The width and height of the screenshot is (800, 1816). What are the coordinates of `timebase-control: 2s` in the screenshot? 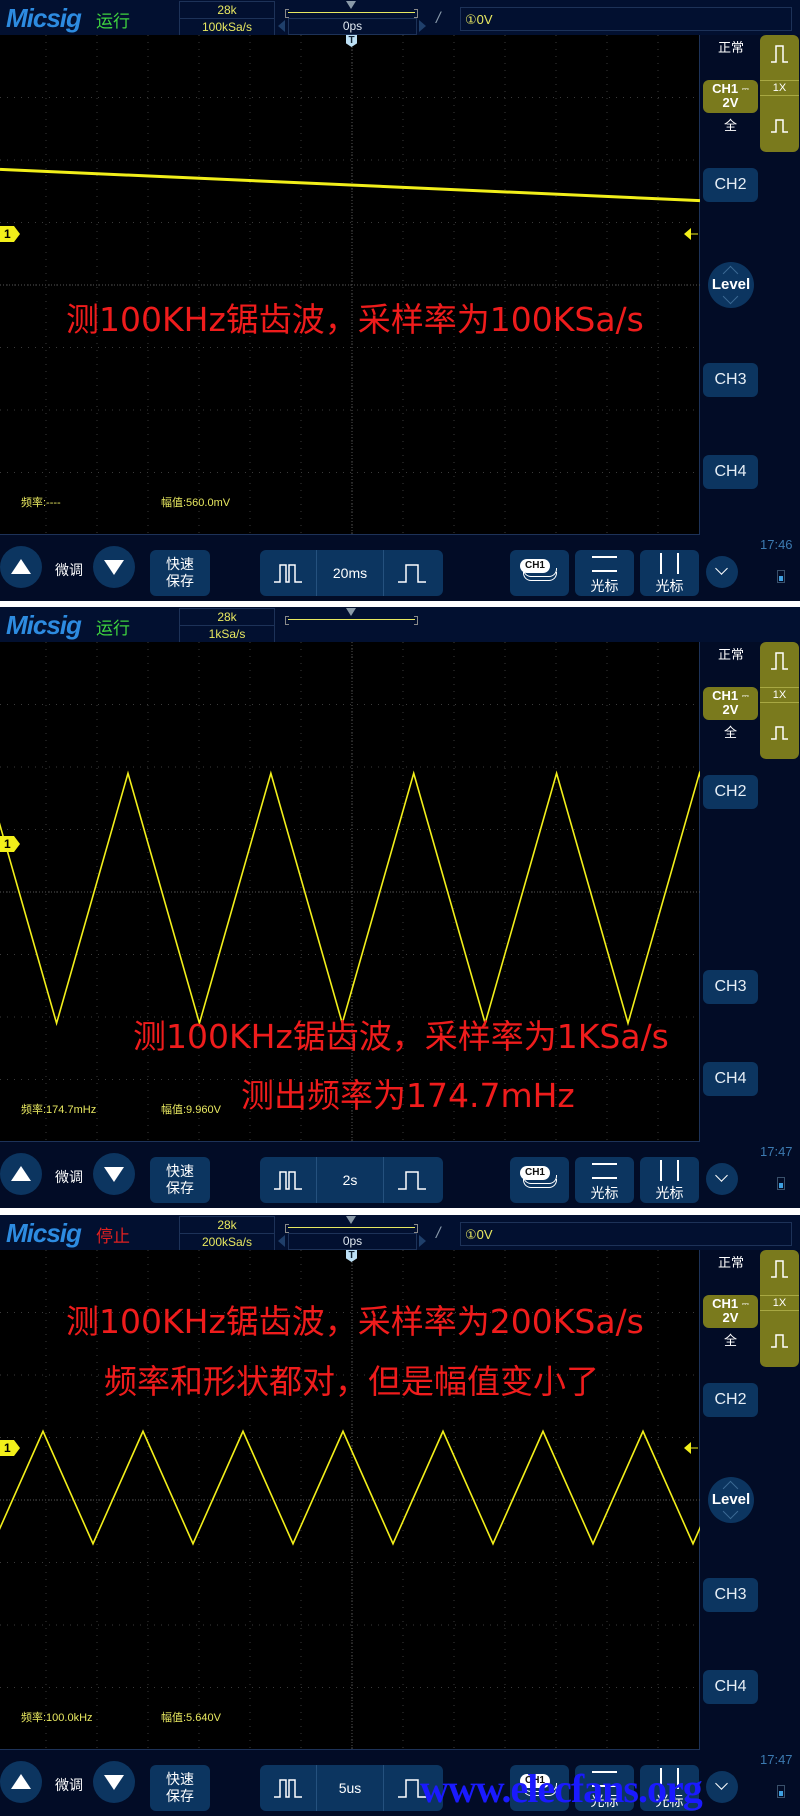 It's located at (351, 1180).